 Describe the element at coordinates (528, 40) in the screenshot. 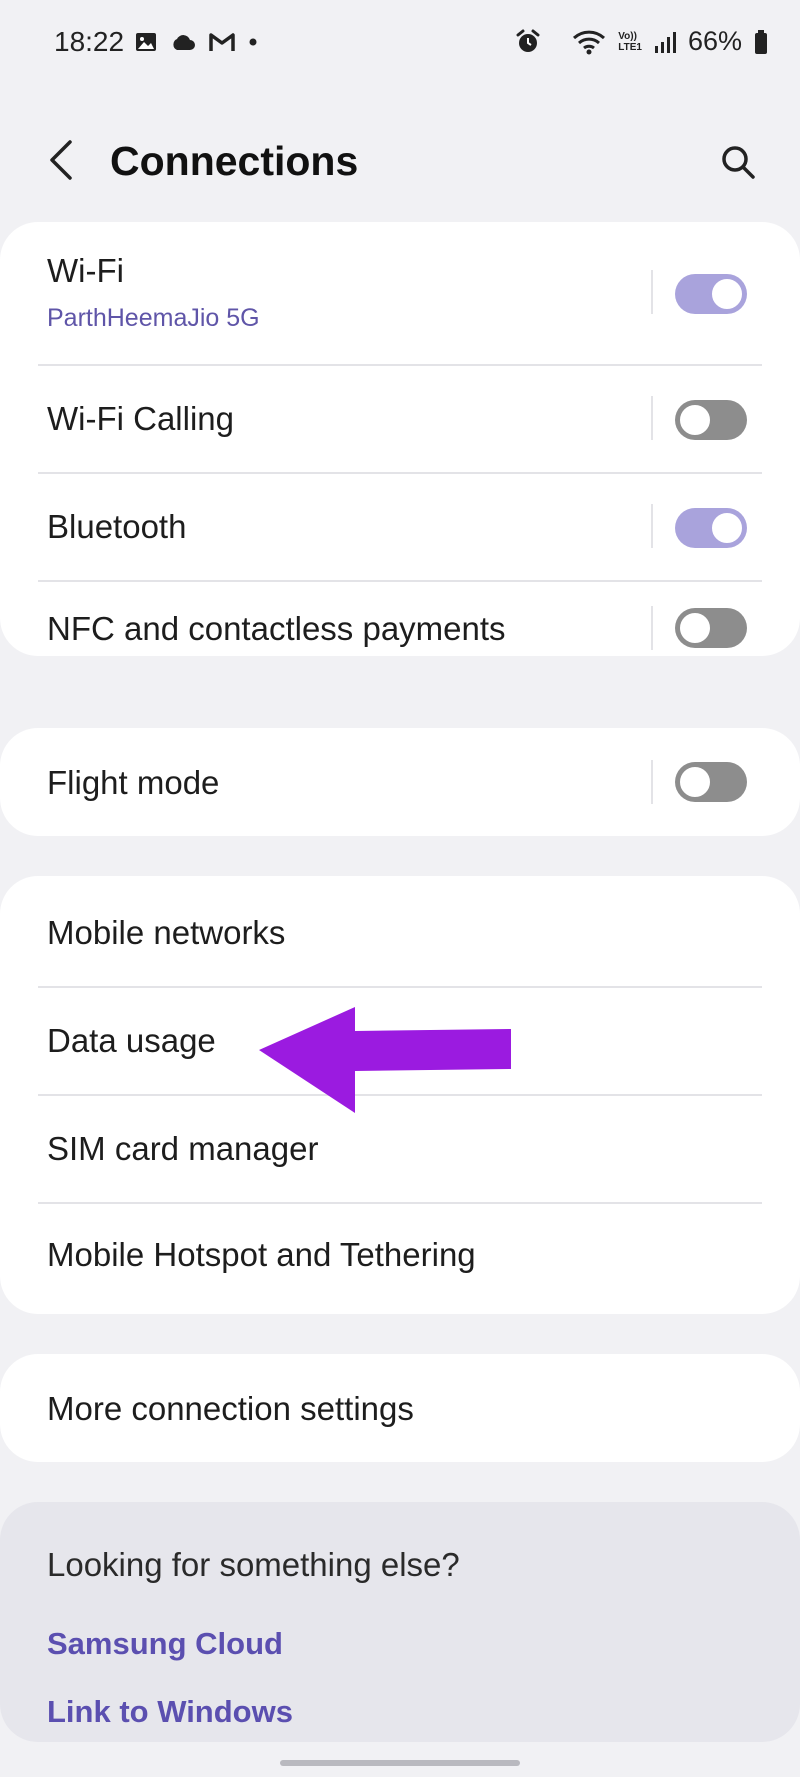

I see `alarm-icon` at that location.